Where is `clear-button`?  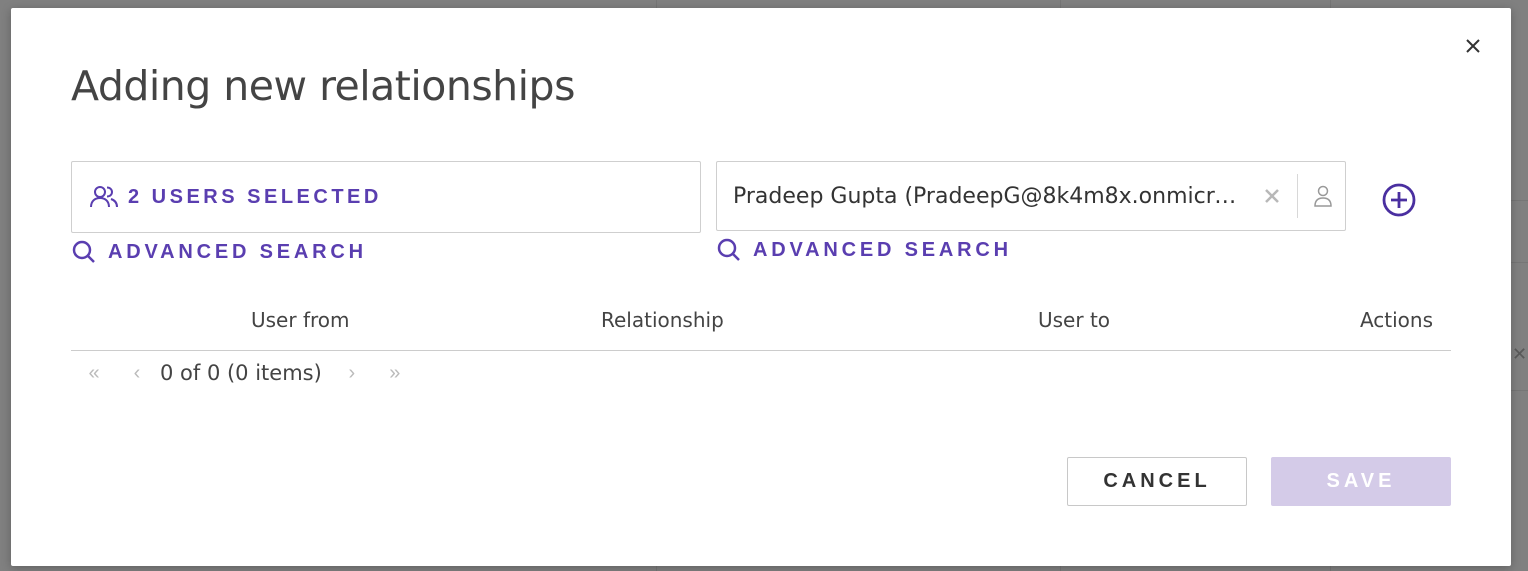
clear-button is located at coordinates (1272, 196).